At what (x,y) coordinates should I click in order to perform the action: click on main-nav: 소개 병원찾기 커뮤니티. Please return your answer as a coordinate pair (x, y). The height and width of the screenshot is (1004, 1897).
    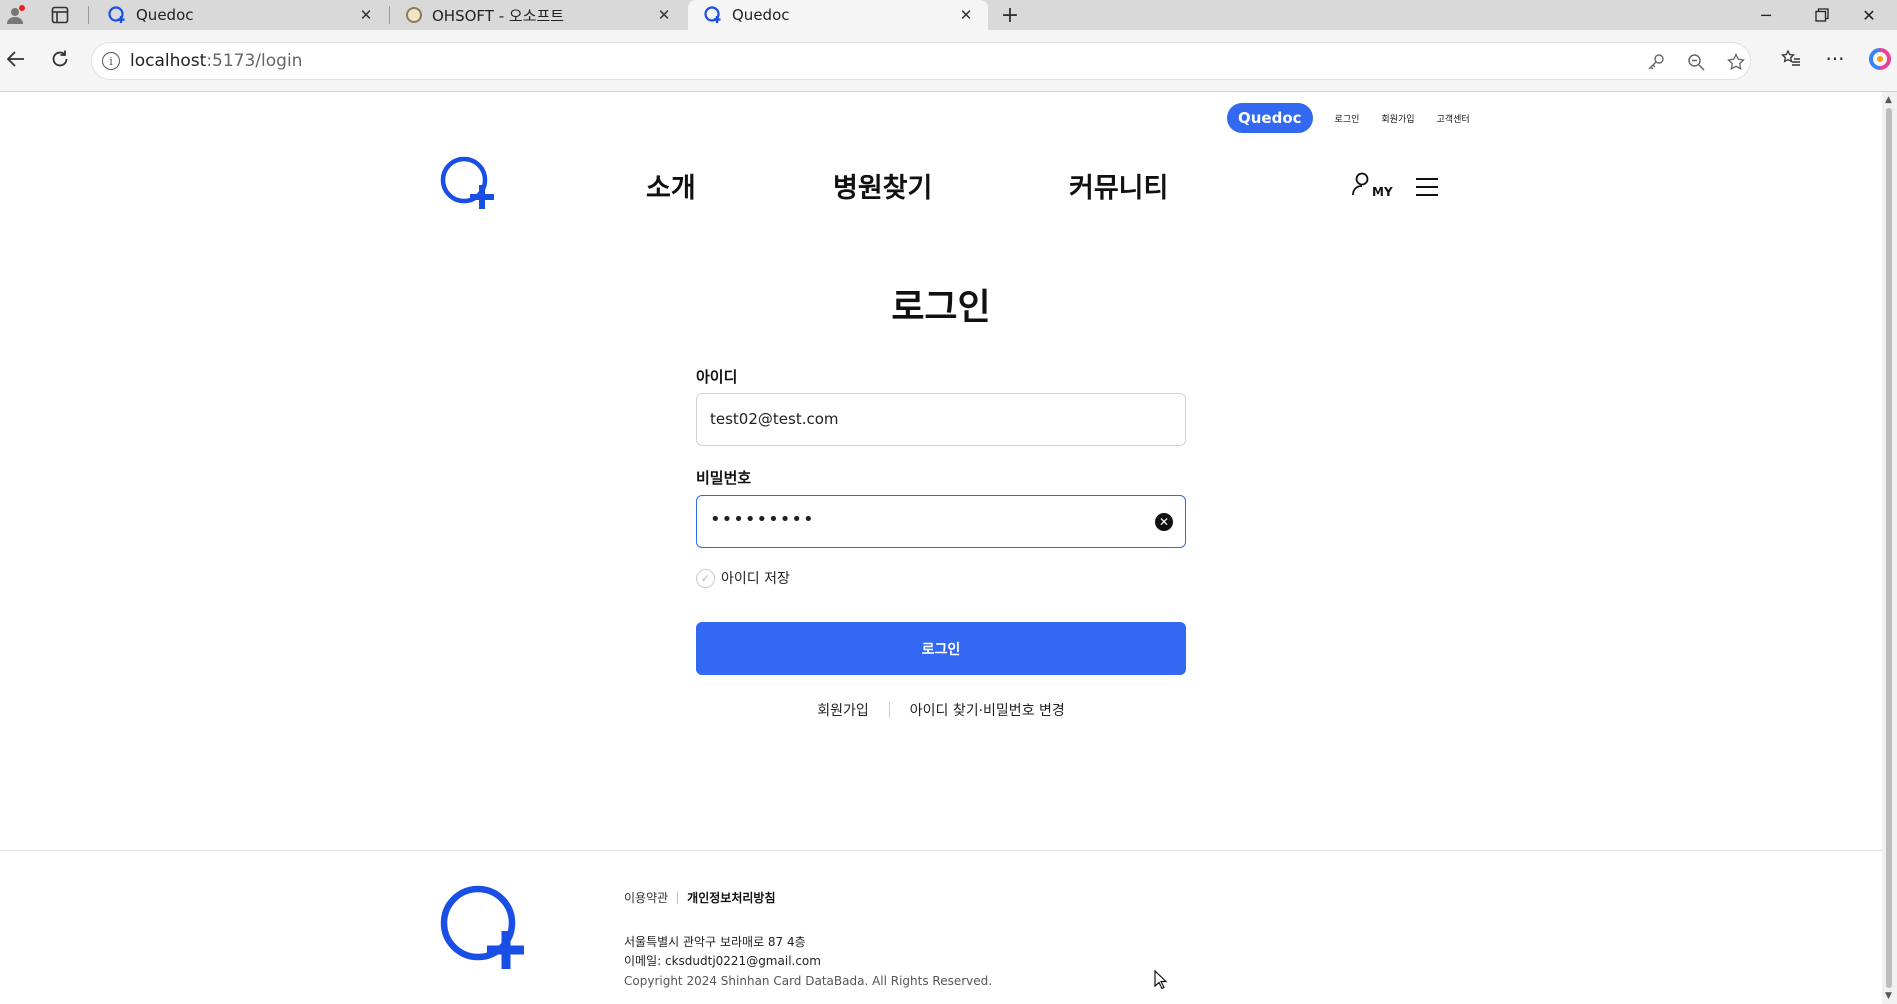
    Looking at the image, I should click on (941, 186).